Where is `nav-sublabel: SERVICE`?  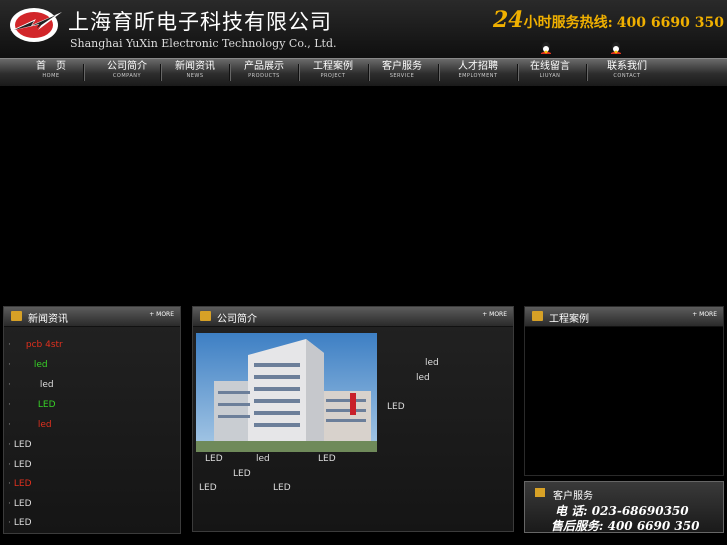
nav-sublabel: SERVICE is located at coordinates (402, 76).